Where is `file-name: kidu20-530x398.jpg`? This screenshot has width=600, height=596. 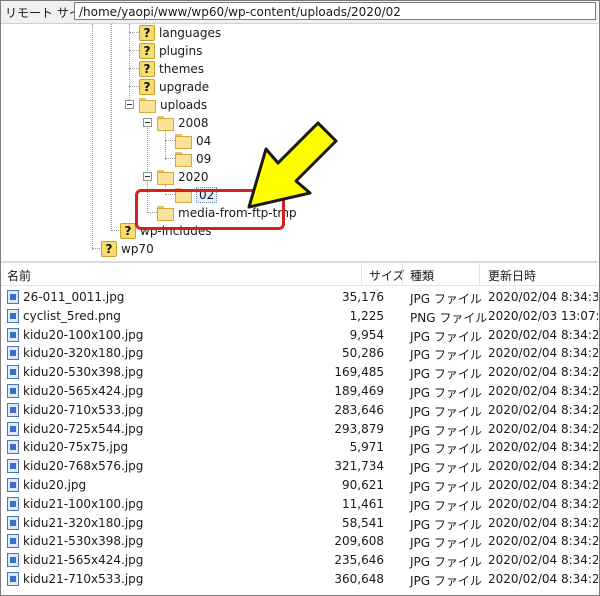 file-name: kidu20-530x398.jpg is located at coordinates (83, 372).